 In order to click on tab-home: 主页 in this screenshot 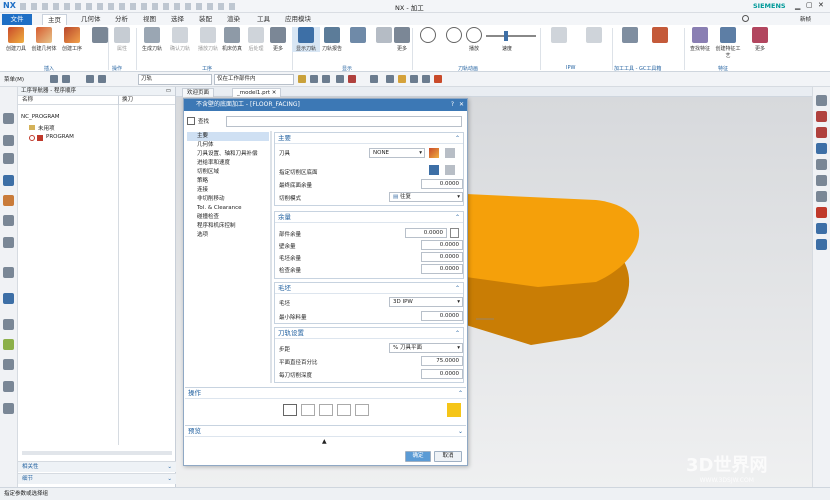, I will do `click(54, 19)`.